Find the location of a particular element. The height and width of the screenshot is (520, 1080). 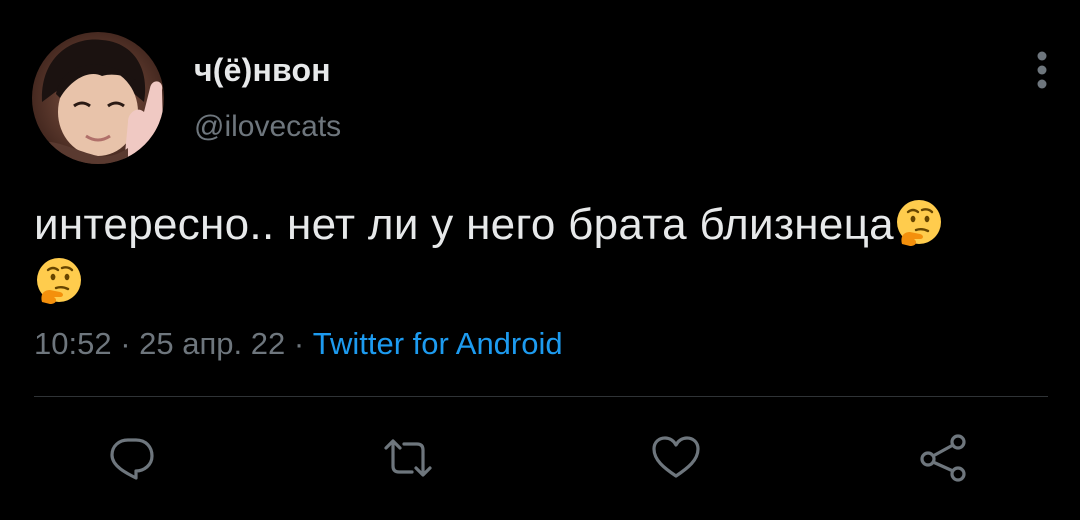

more-button is located at coordinates (1042, 70).